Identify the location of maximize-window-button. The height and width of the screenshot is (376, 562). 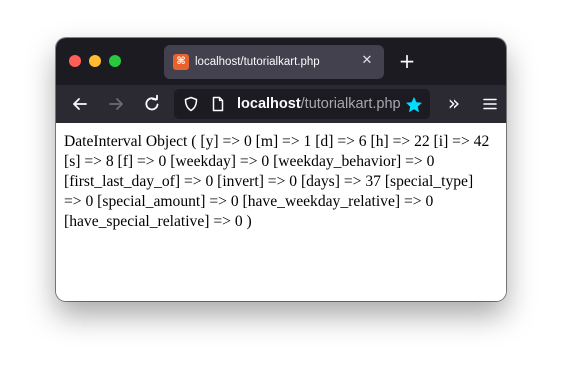
(115, 61).